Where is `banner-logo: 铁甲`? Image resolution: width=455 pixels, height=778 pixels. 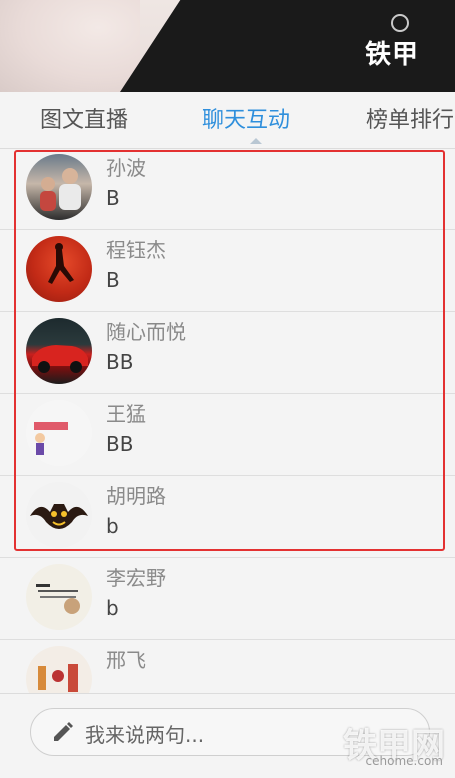 banner-logo: 铁甲 is located at coordinates (392, 42).